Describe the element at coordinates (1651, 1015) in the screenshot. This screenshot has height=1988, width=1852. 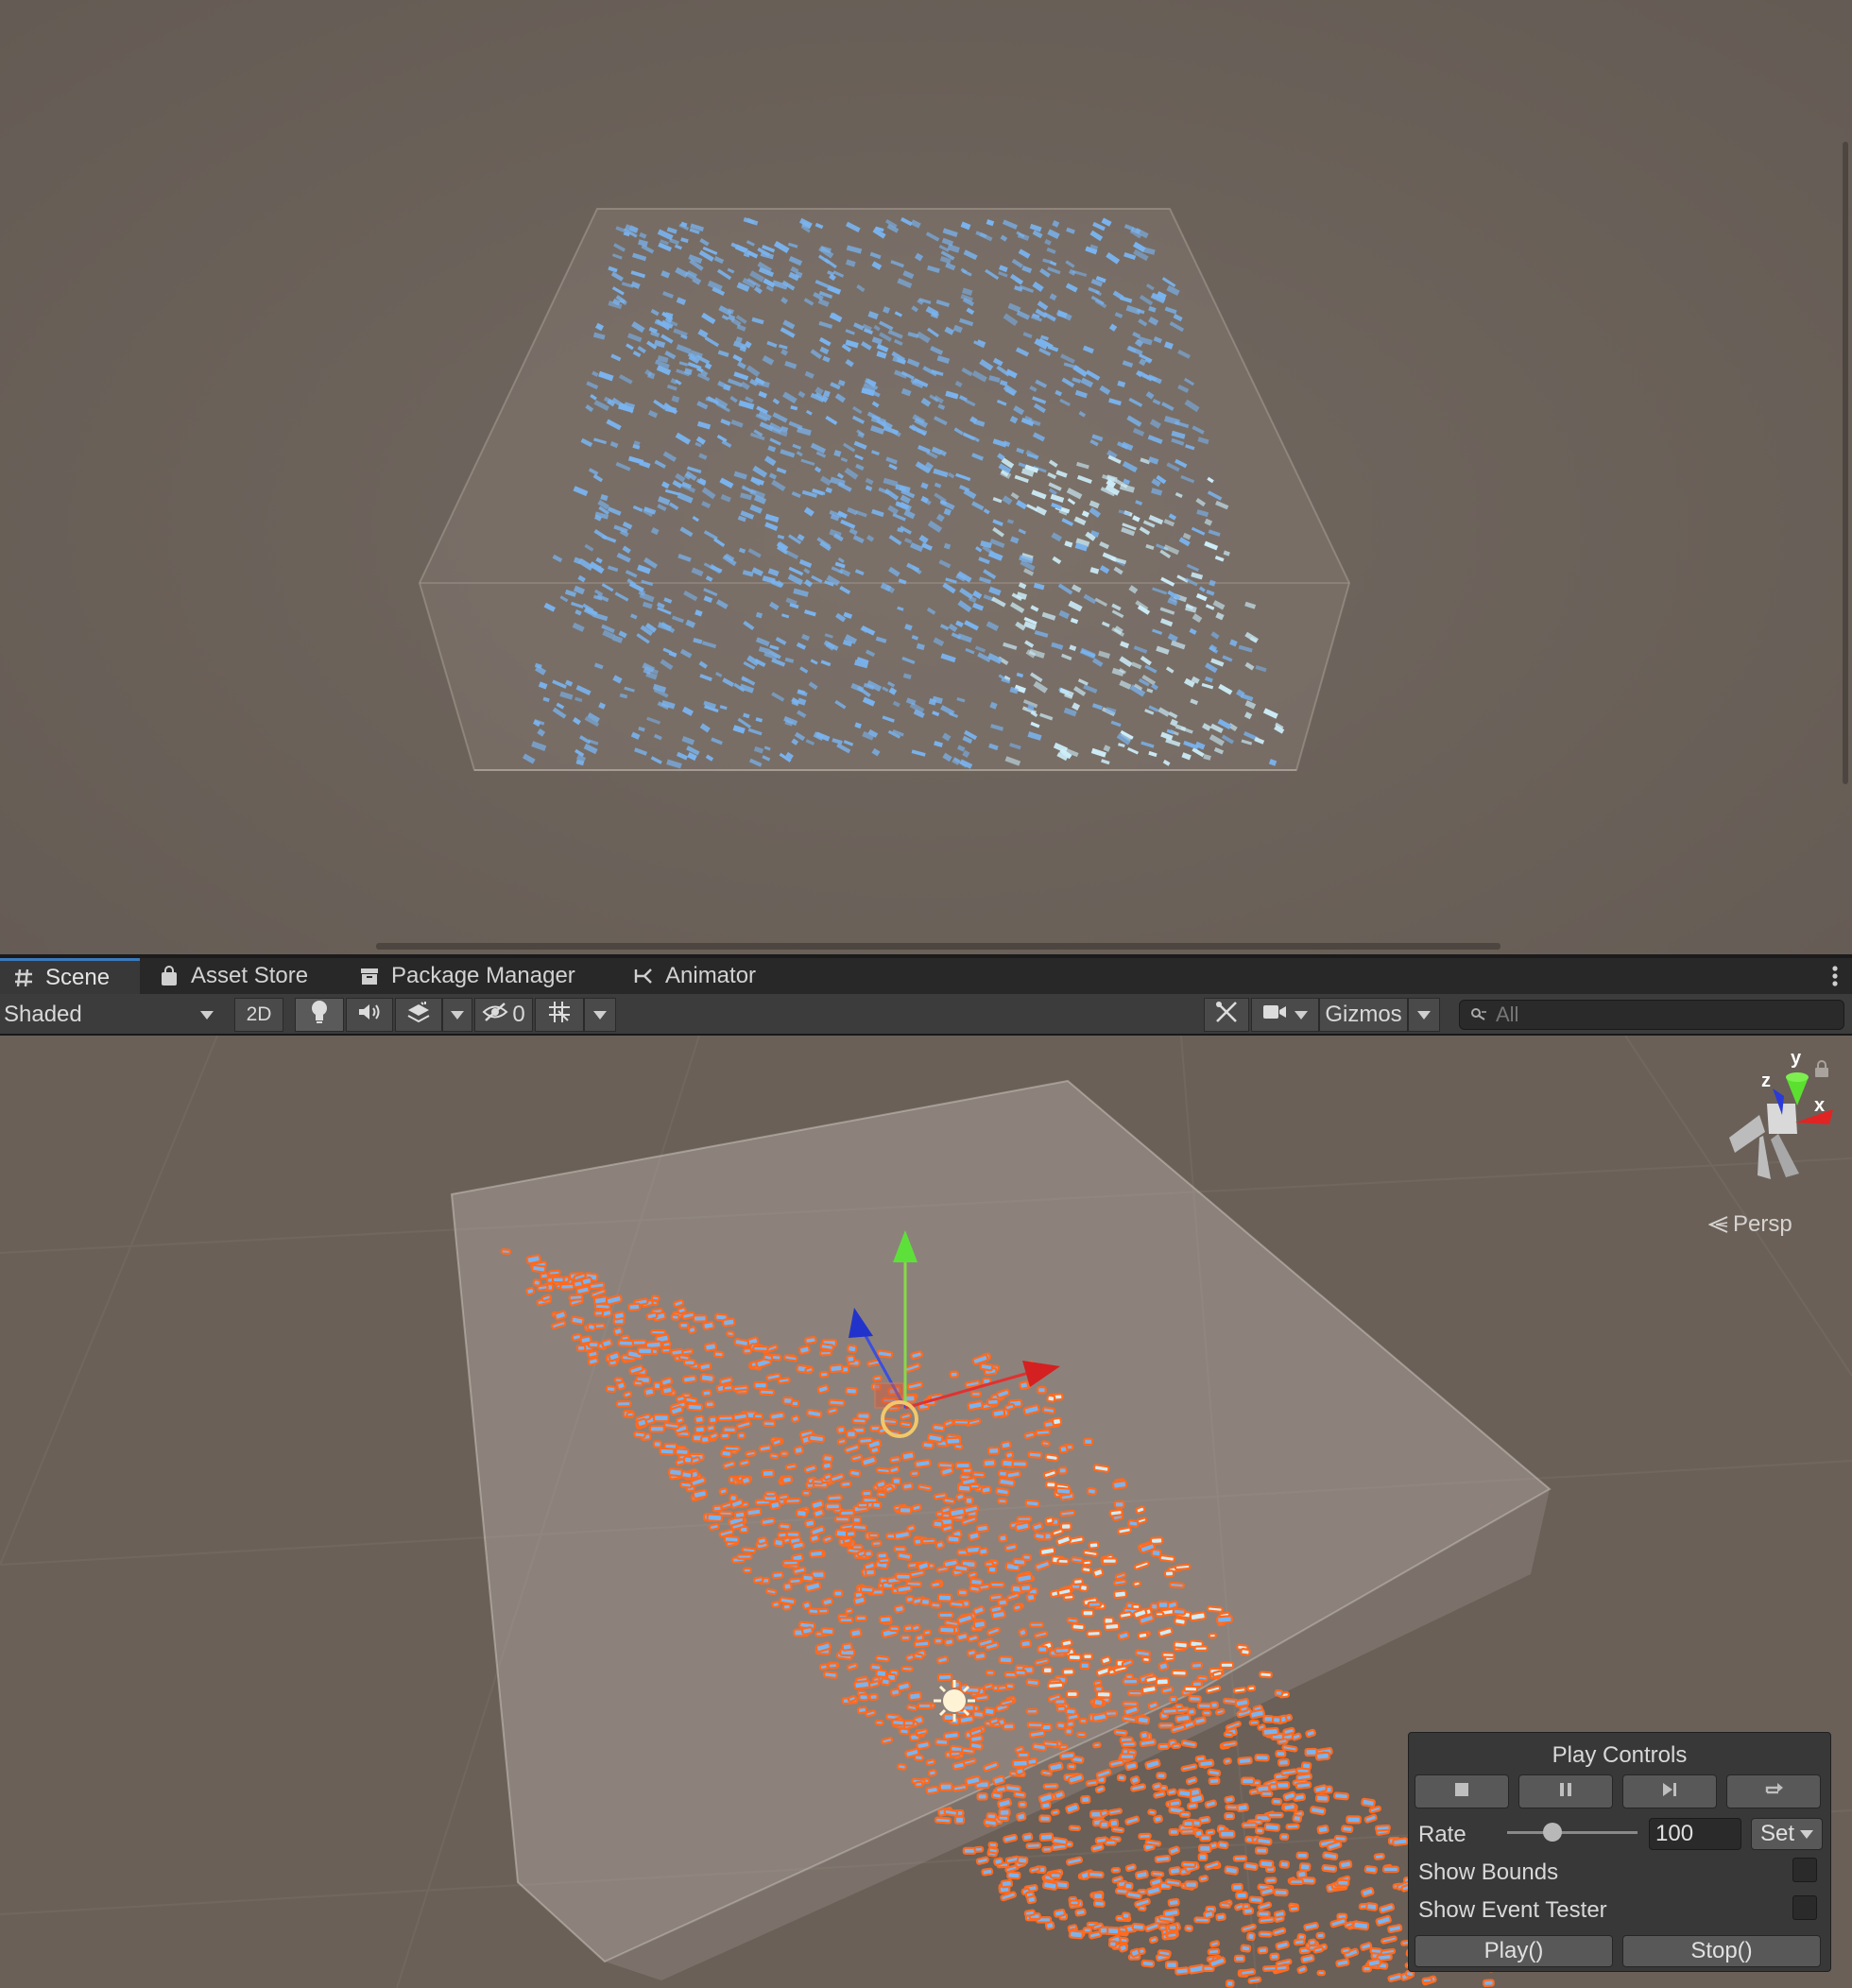
I see `search-input: All` at that location.